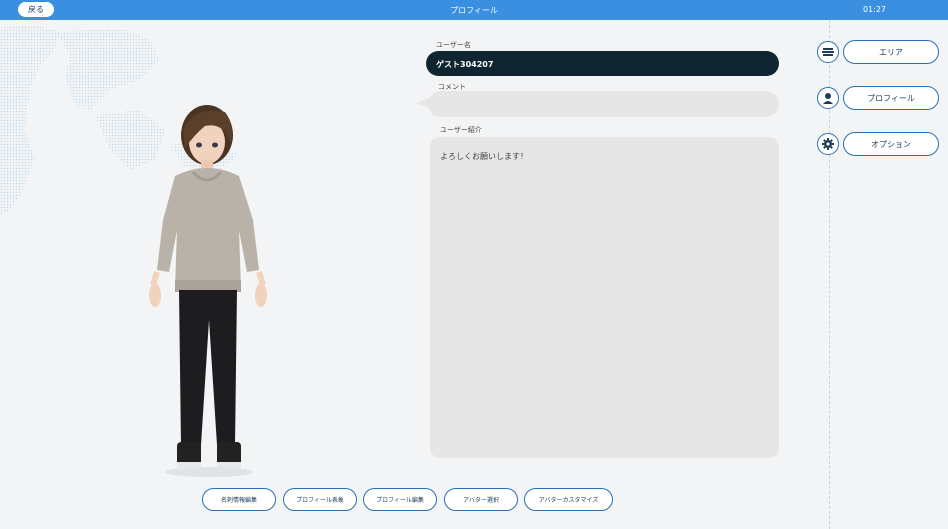 The height and width of the screenshot is (529, 948). What do you see at coordinates (568, 499) in the screenshot?
I see `avatar-customize-button: アバターカスタマイズ` at bounding box center [568, 499].